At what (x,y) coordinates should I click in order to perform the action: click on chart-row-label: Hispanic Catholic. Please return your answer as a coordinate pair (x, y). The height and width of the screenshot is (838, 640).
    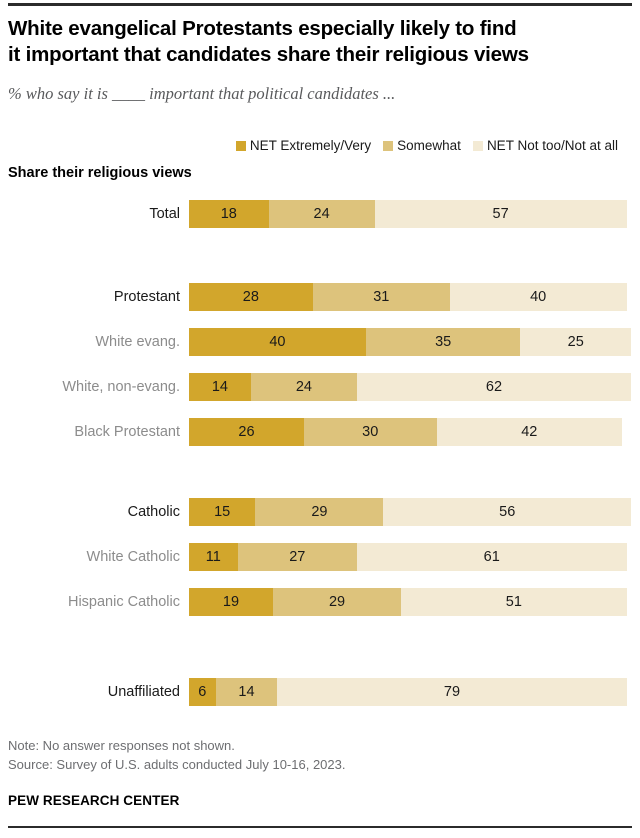
    Looking at the image, I should click on (123, 602).